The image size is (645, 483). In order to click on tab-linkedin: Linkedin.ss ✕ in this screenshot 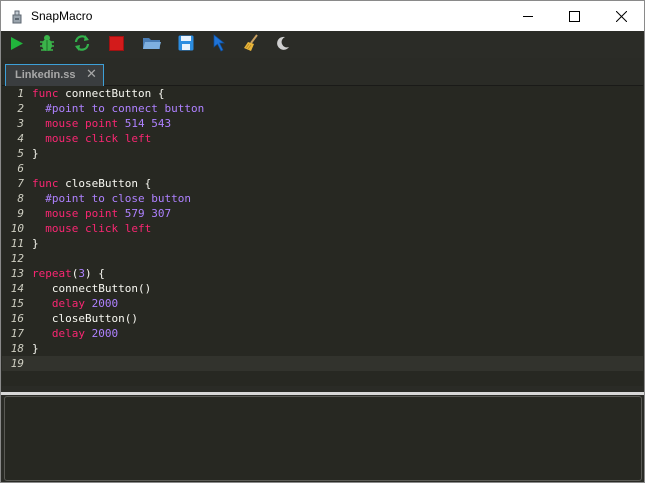, I will do `click(54, 75)`.